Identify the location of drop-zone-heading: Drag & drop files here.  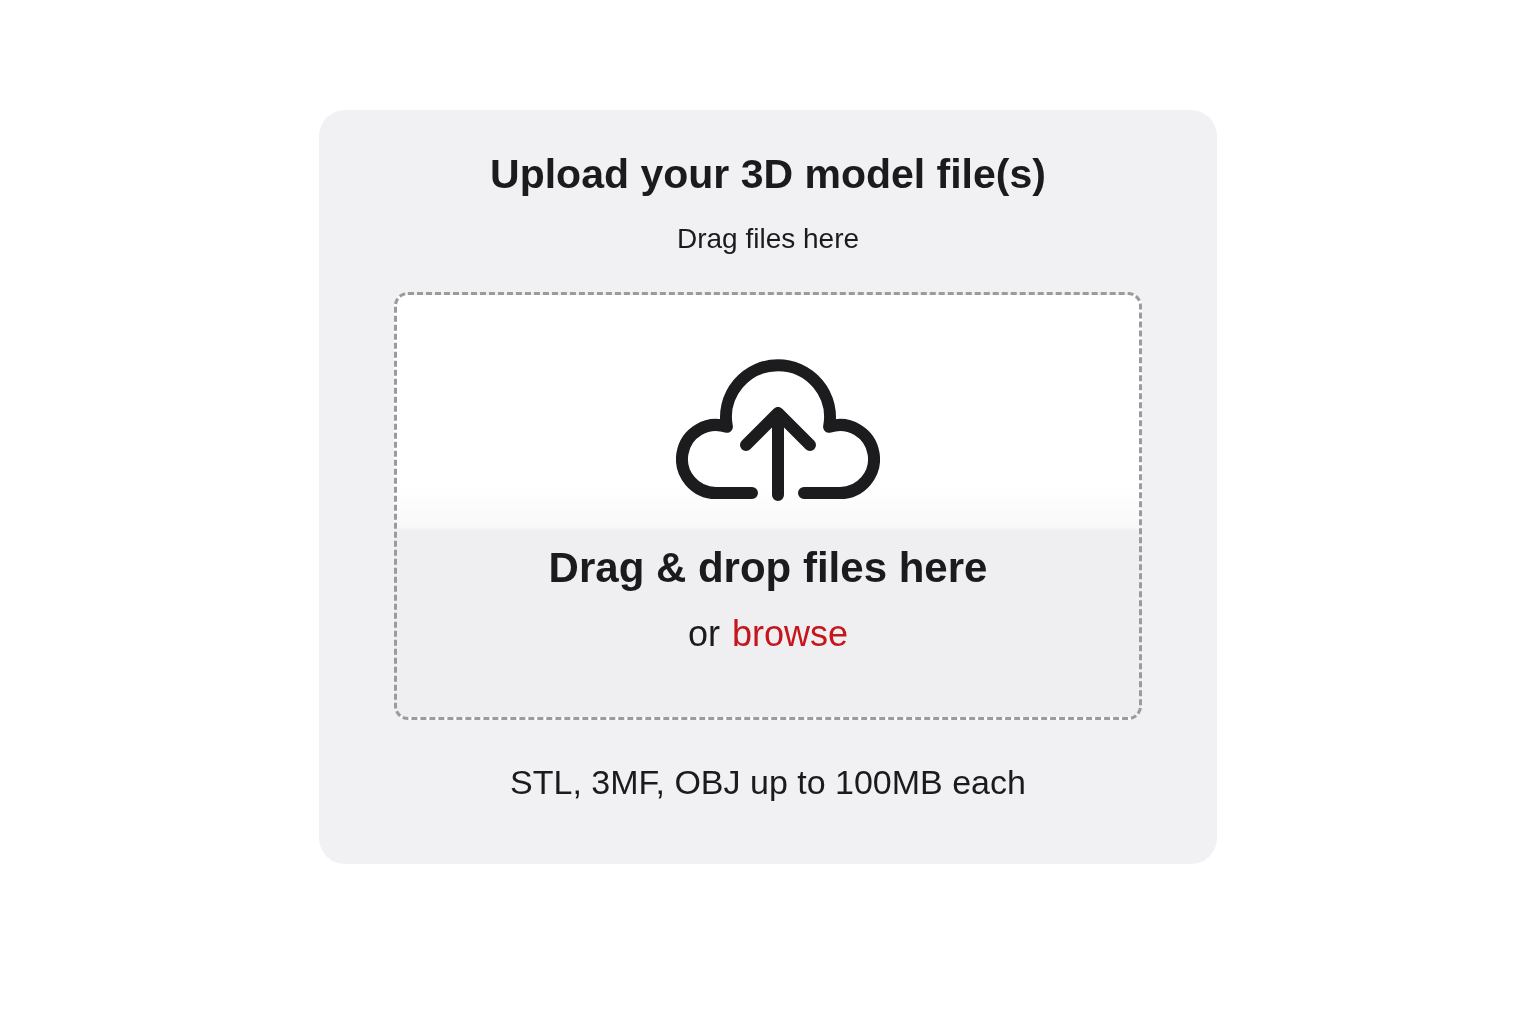
(768, 568).